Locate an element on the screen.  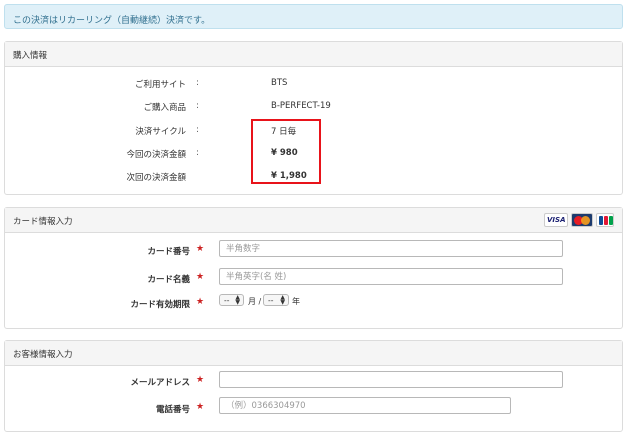
current-amount-label: 今回の決済金額 is located at coordinates (156, 155).